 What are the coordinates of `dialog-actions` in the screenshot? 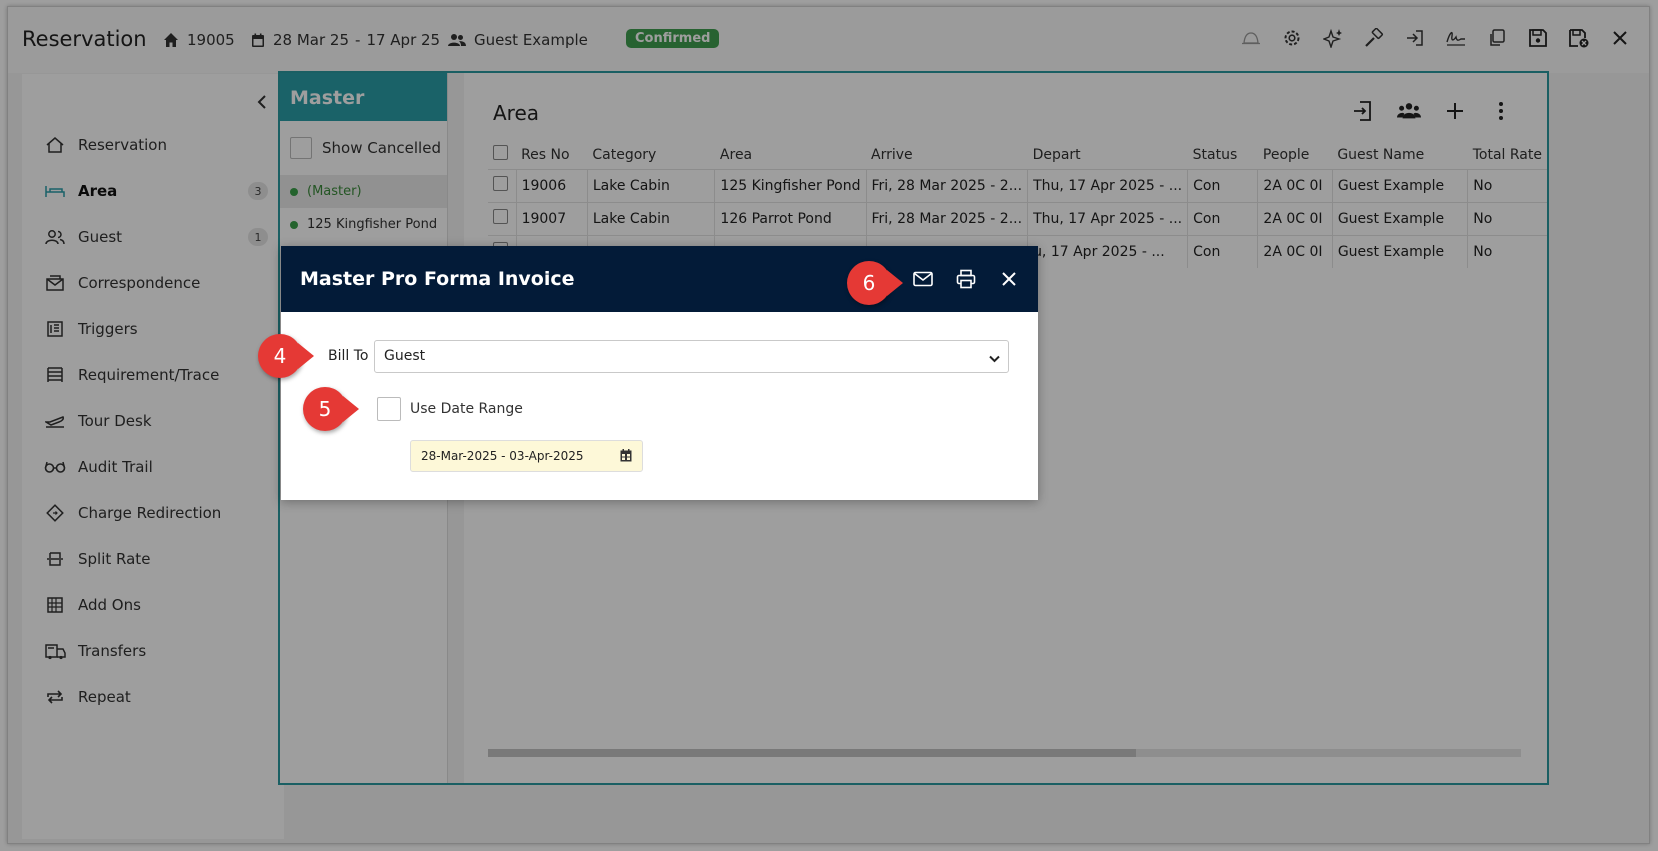 It's located at (966, 279).